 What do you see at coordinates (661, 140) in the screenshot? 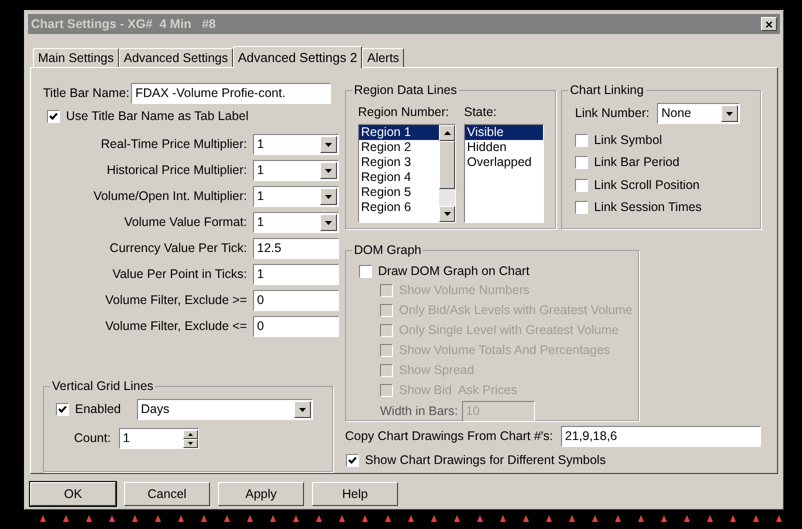
I see `checkbox: Link Symbol` at bounding box center [661, 140].